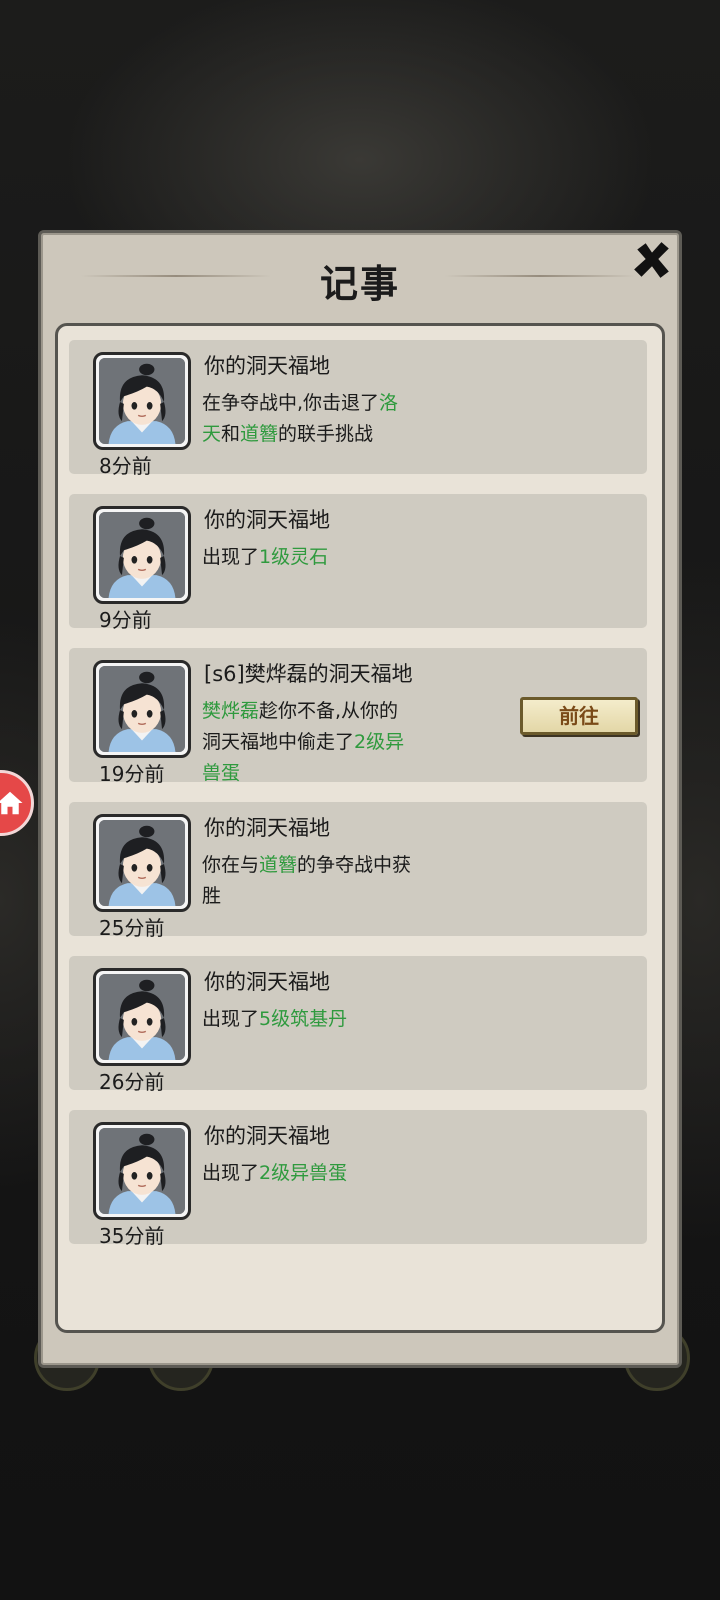 Image resolution: width=720 pixels, height=1600 pixels. What do you see at coordinates (132, 774) in the screenshot?
I see `entry-time: 19分前` at bounding box center [132, 774].